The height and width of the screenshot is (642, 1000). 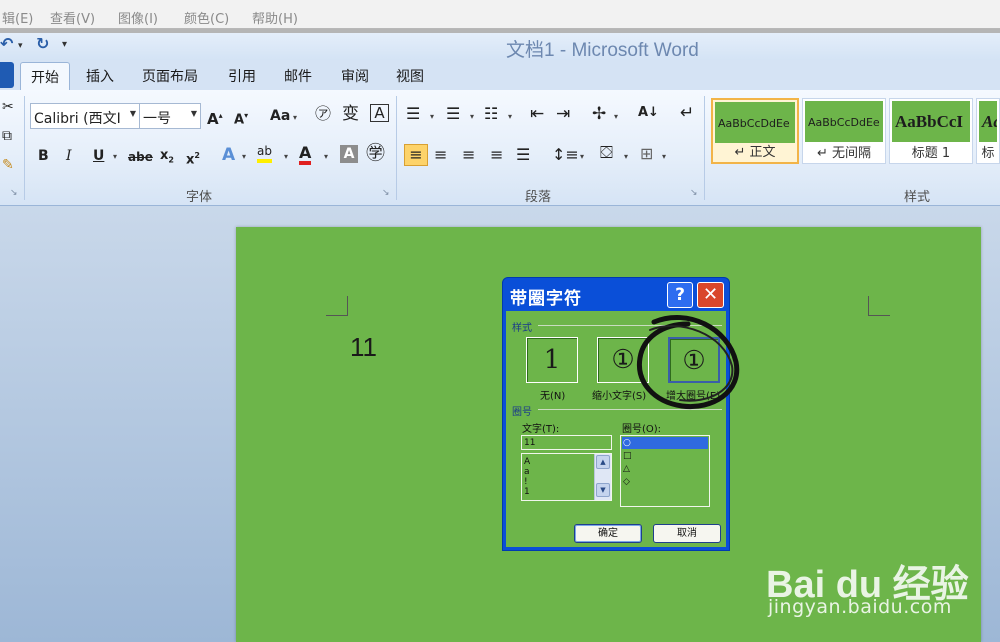 I want to click on align-right-icon: ≡, so click(x=468, y=155).